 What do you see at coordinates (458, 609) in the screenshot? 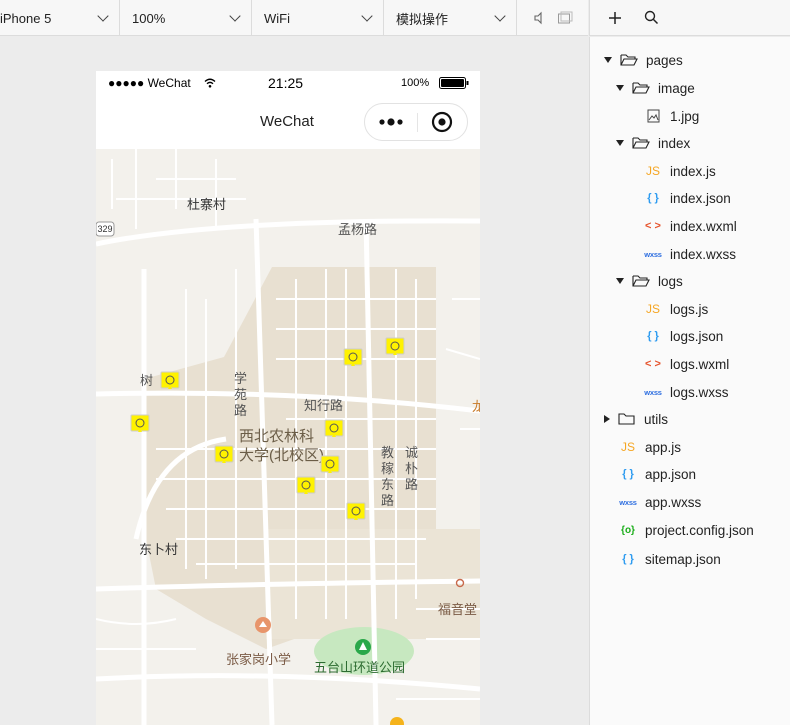
I see `place-label-fuyin: 福音堂` at bounding box center [458, 609].